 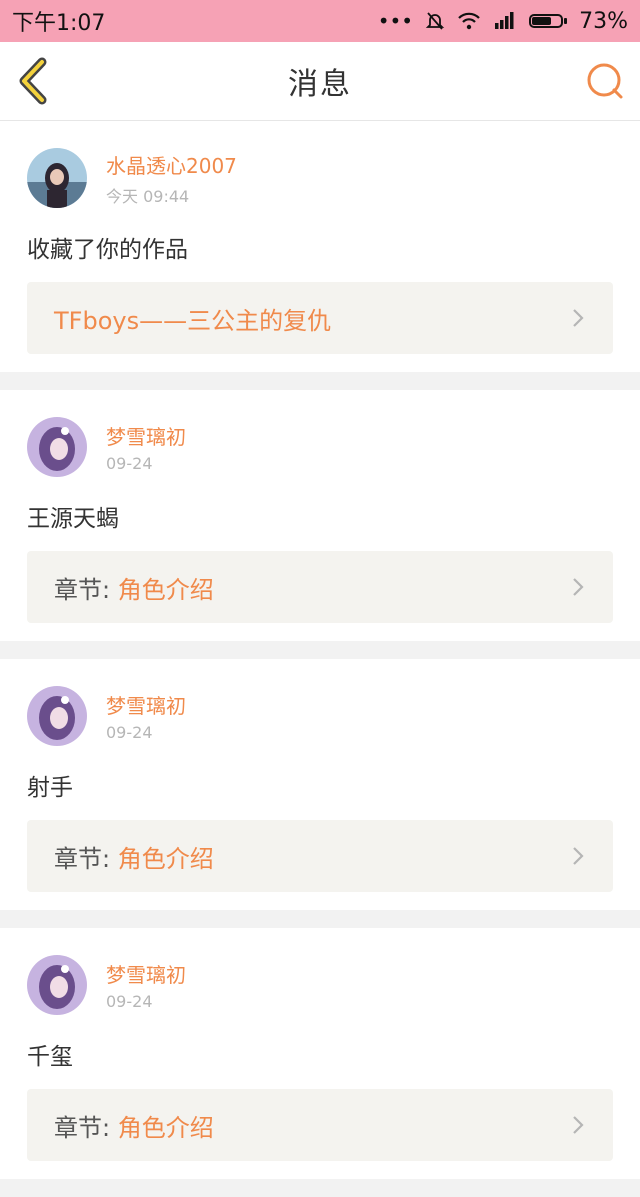 I want to click on username: 水晶透心2007, so click(x=171, y=164).